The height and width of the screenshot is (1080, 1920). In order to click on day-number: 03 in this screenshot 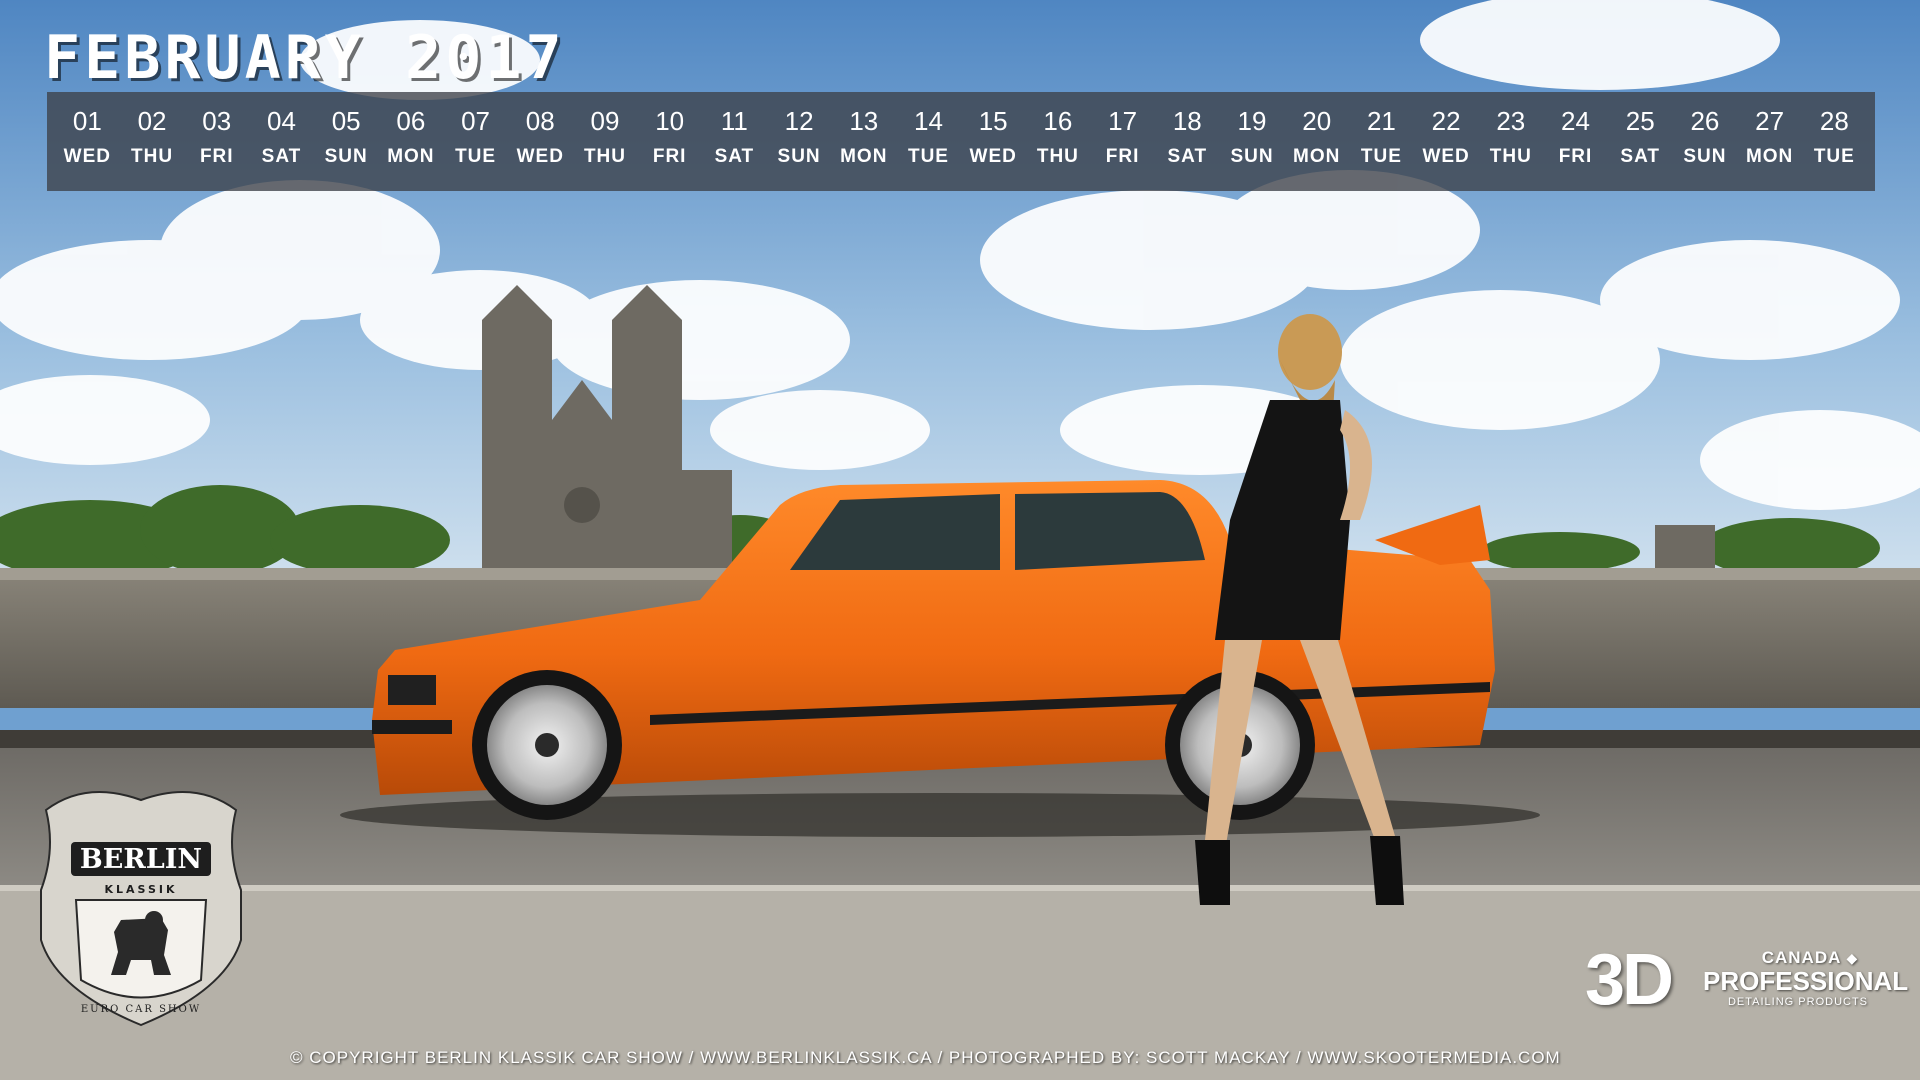, I will do `click(217, 121)`.